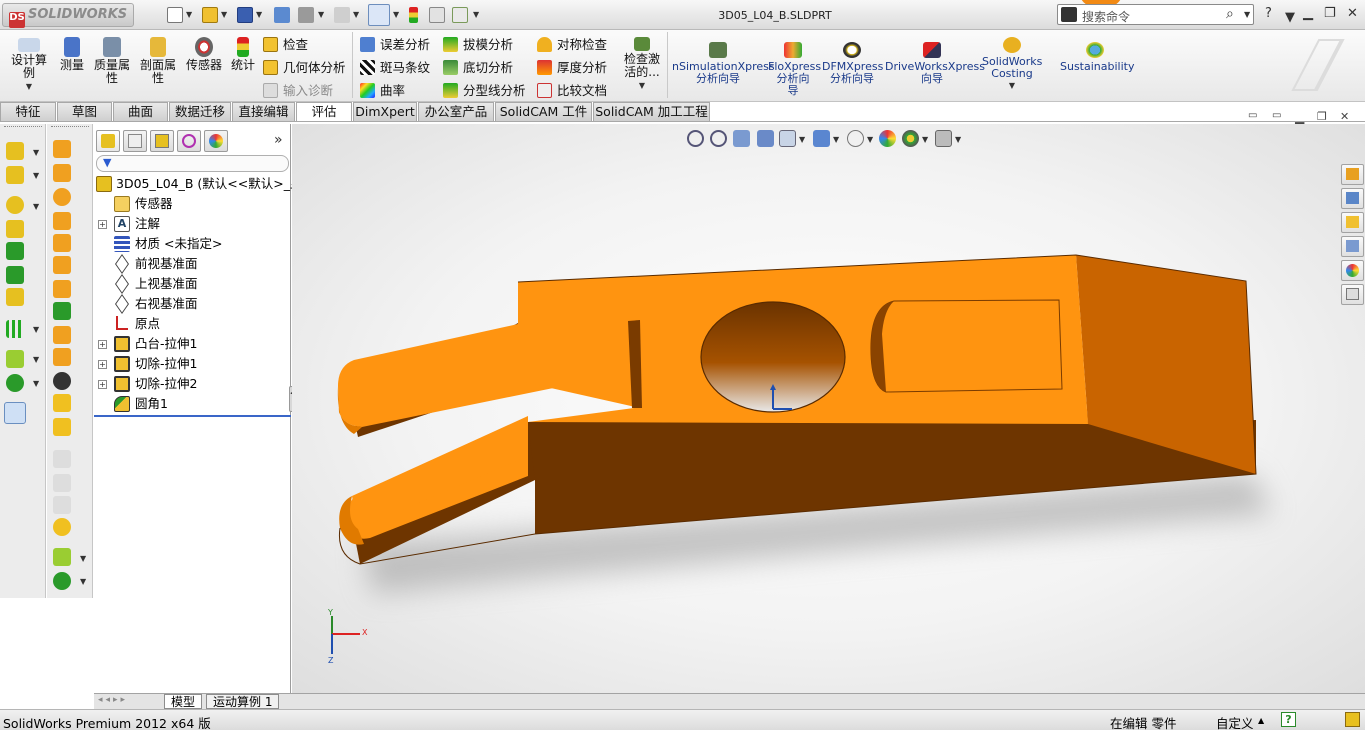 This screenshot has height=732, width=1365. What do you see at coordinates (413, 15) in the screenshot?
I see `traffic-light-icon` at bounding box center [413, 15].